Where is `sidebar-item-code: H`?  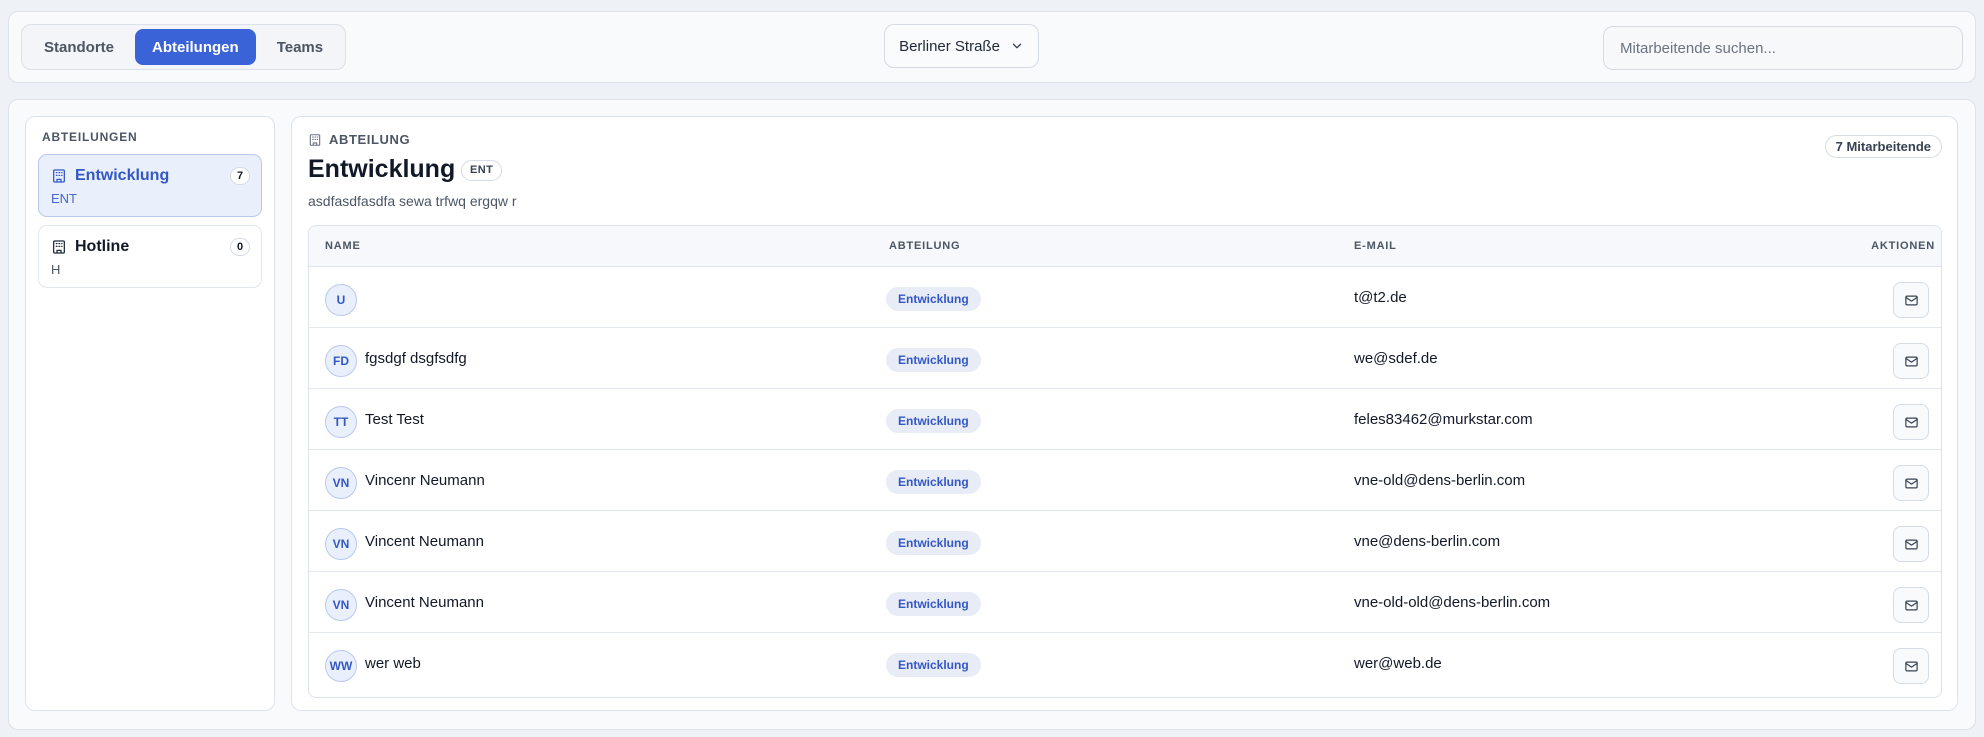
sidebar-item-code: H is located at coordinates (56, 269).